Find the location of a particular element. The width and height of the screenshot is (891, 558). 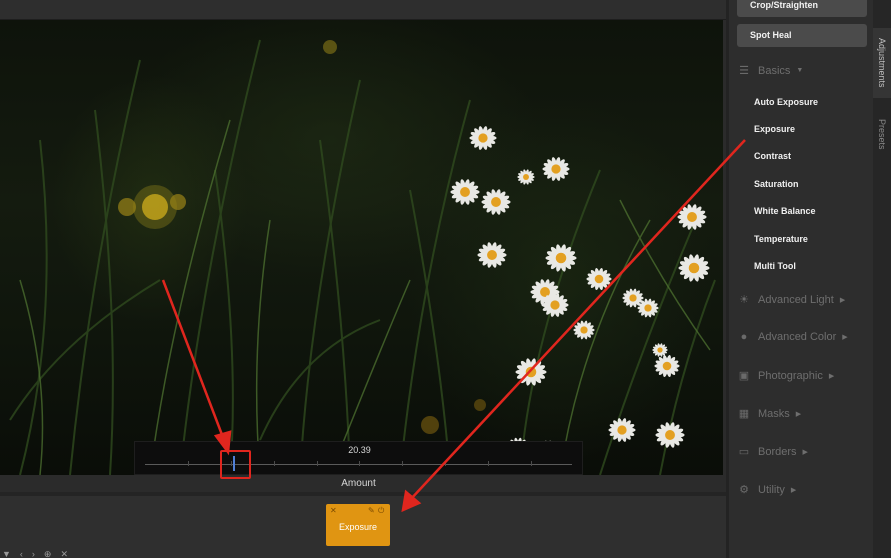

globe-icon: ⊕ is located at coordinates (48, 553).